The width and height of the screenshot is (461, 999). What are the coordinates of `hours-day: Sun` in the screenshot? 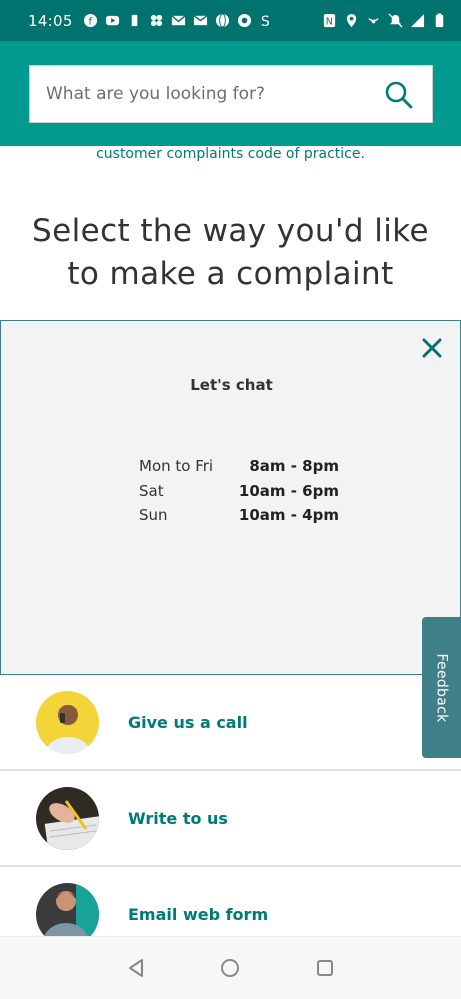 It's located at (153, 515).